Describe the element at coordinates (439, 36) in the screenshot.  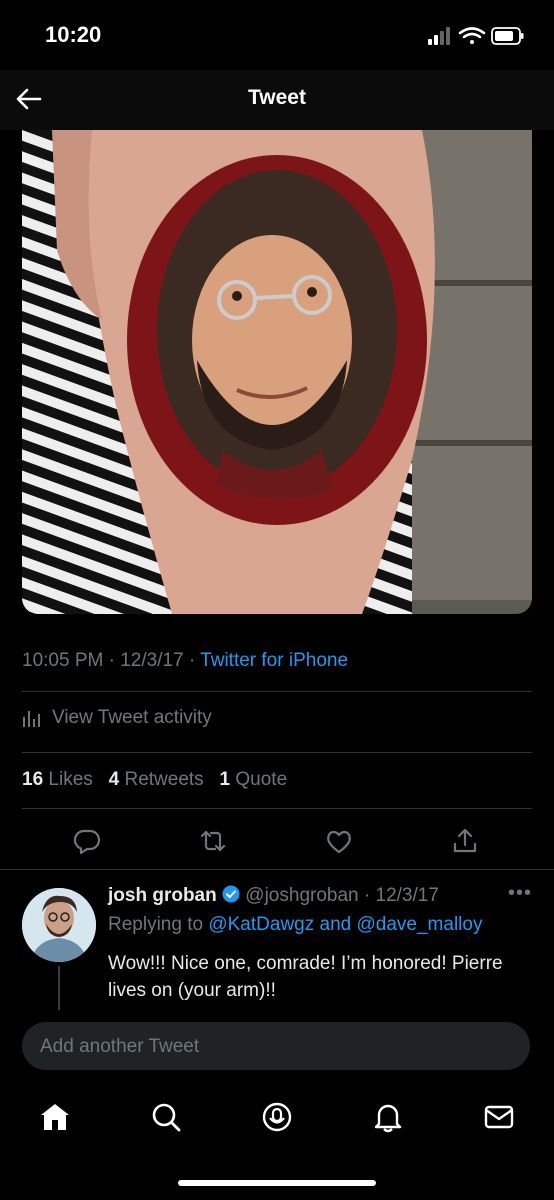
I see `cellular-signal-icon` at that location.